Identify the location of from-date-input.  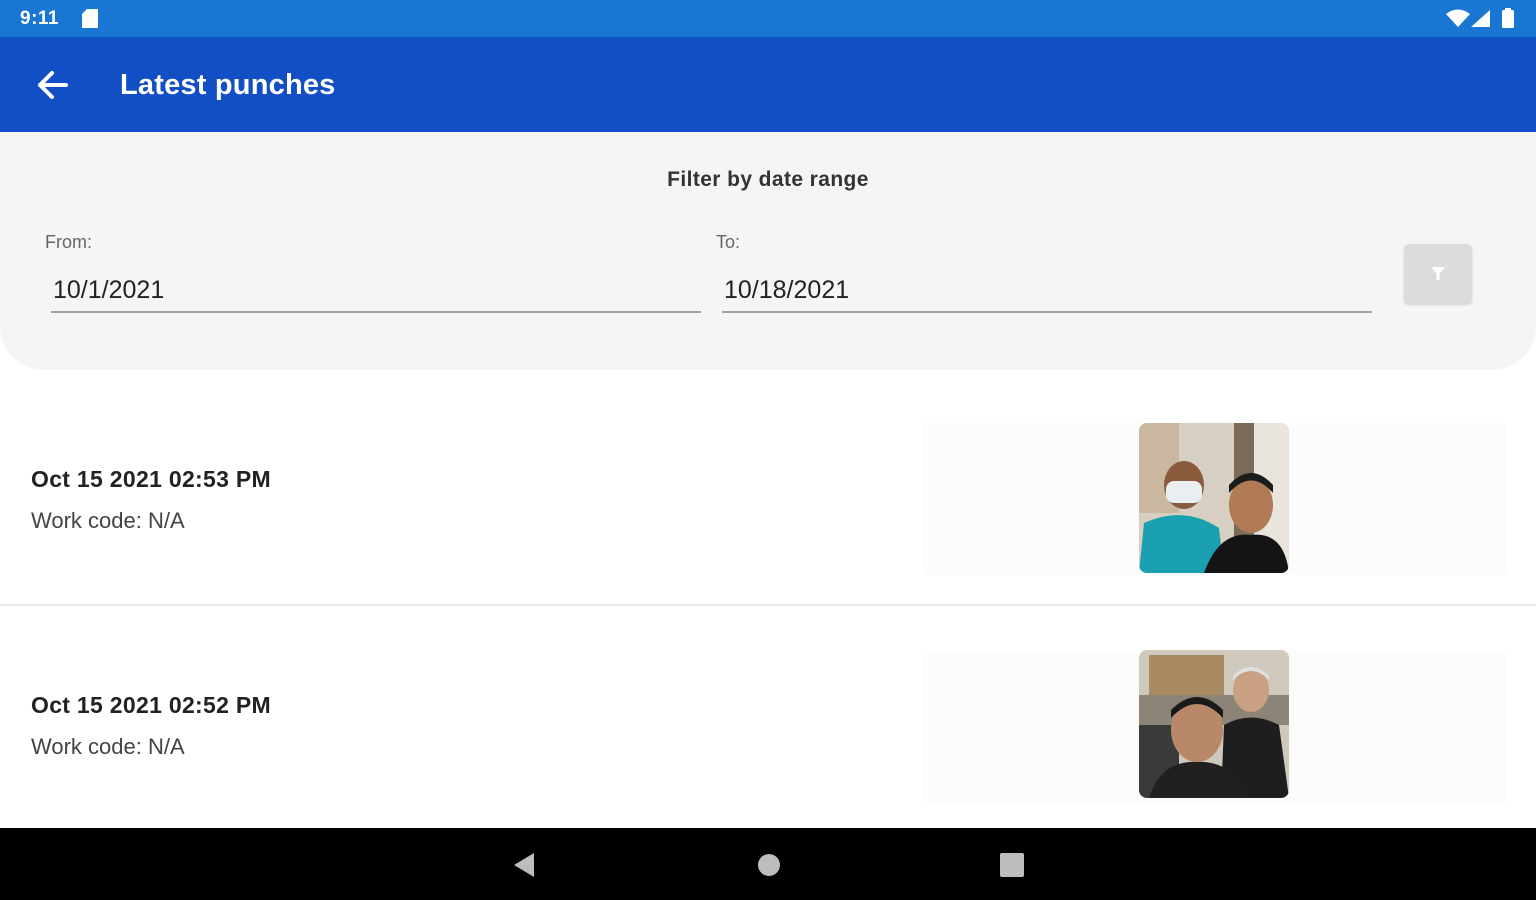
(376, 291).